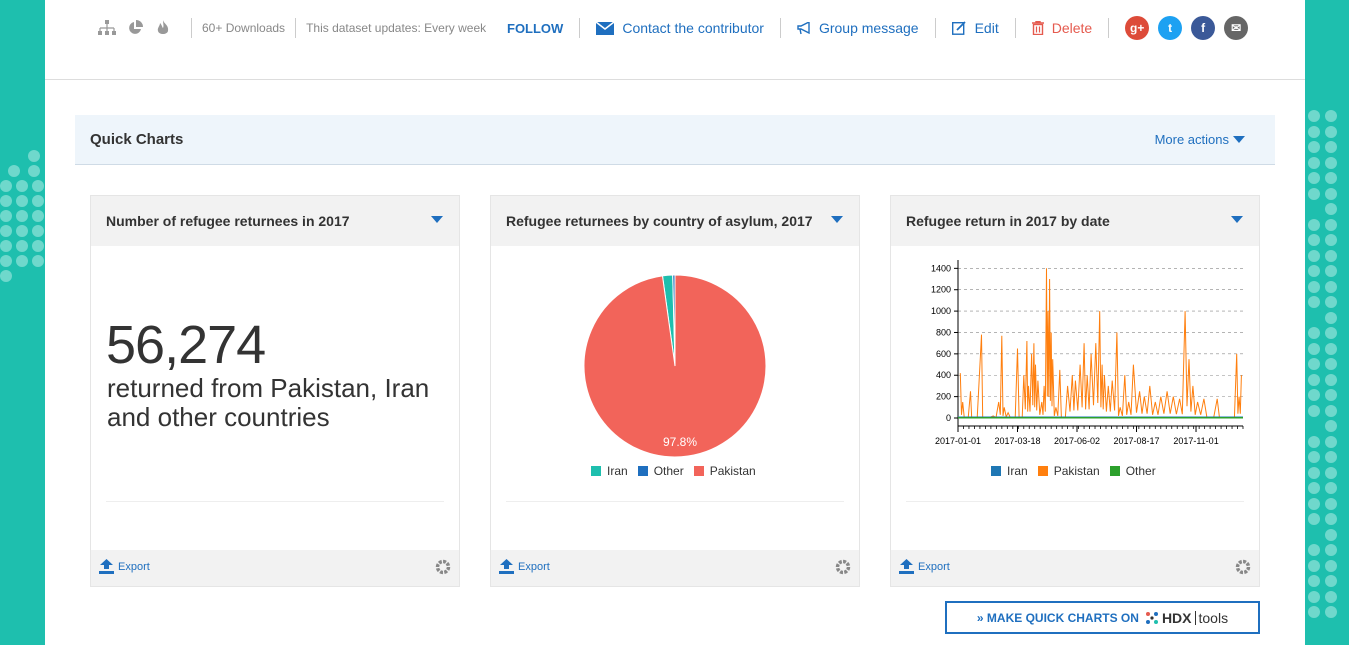 This screenshot has width=1349, height=645. I want to click on x-tick-label: 2017-01-01, so click(958, 441).